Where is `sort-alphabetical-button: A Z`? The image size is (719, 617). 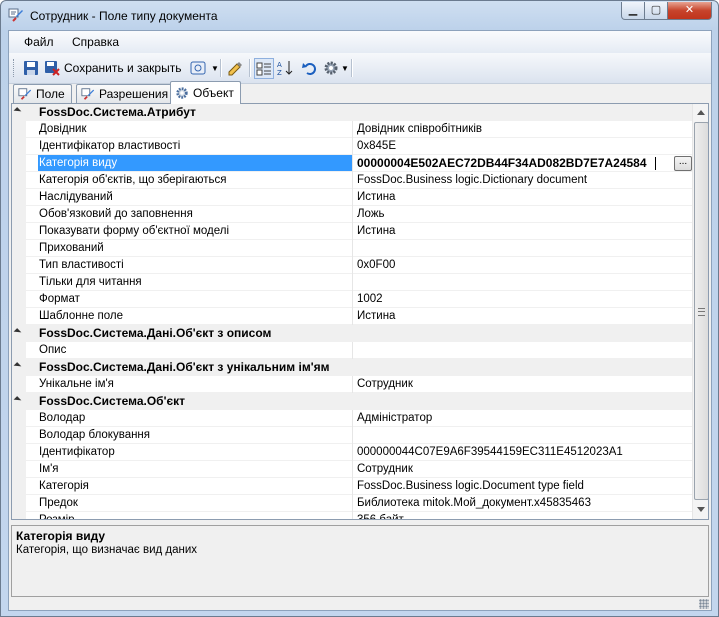 sort-alphabetical-button: A Z is located at coordinates (286, 68).